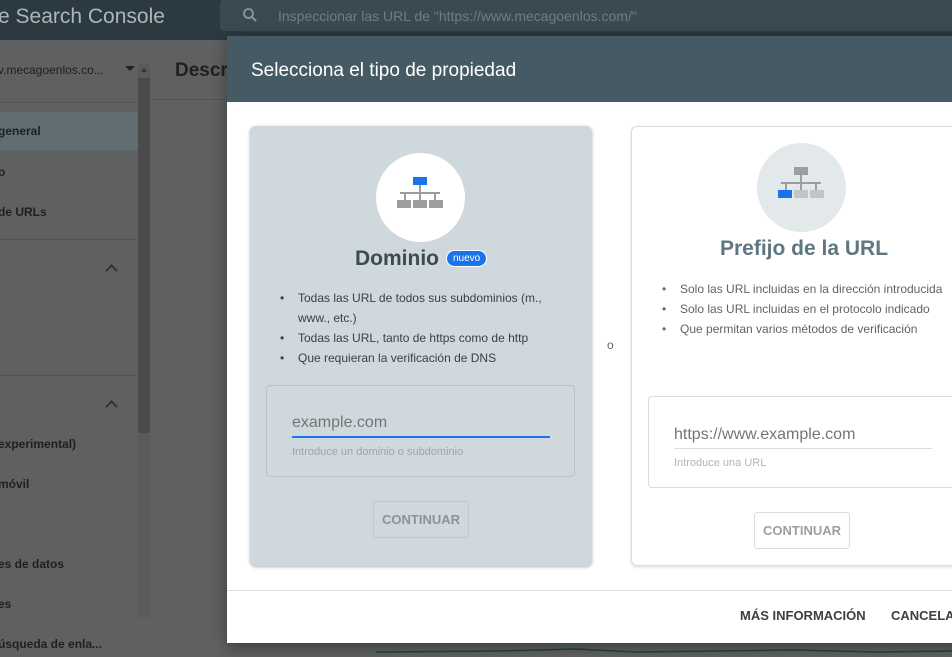  I want to click on sitemap-prefix-icon, so click(801, 182).